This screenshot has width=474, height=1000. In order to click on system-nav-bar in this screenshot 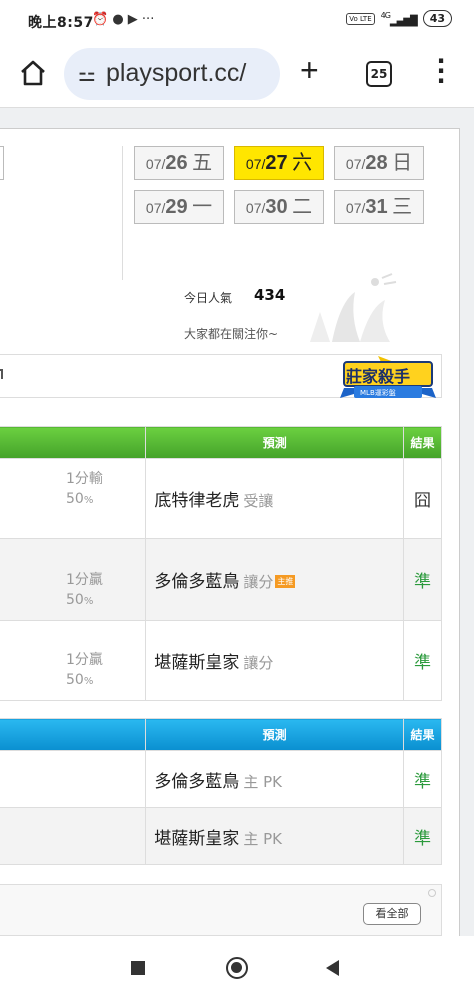, I will do `click(237, 968)`.